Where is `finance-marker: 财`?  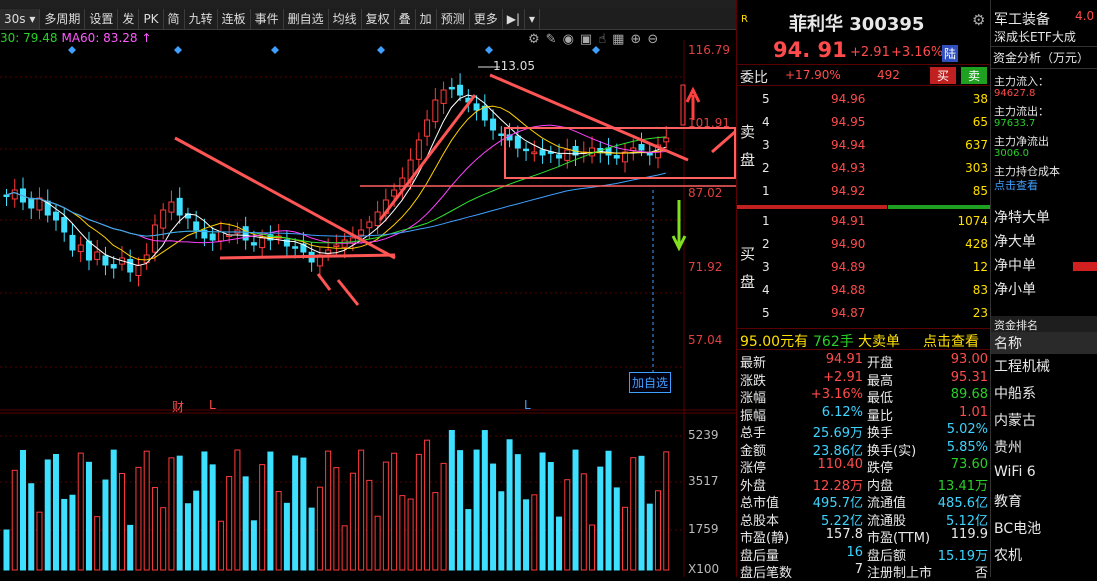 finance-marker: 财 is located at coordinates (178, 407).